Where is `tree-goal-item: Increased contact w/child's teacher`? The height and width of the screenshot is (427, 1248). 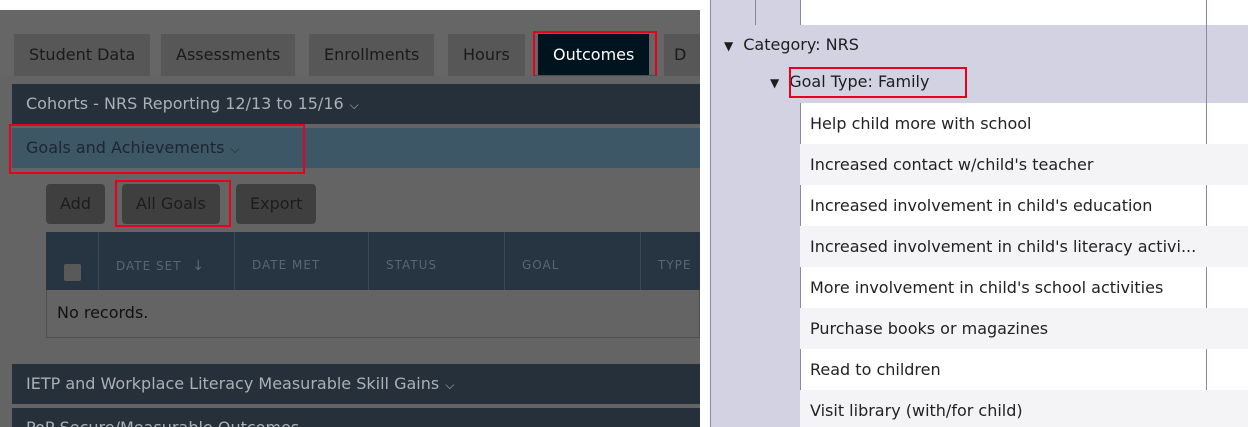 tree-goal-item: Increased contact w/child's teacher is located at coordinates (1024, 164).